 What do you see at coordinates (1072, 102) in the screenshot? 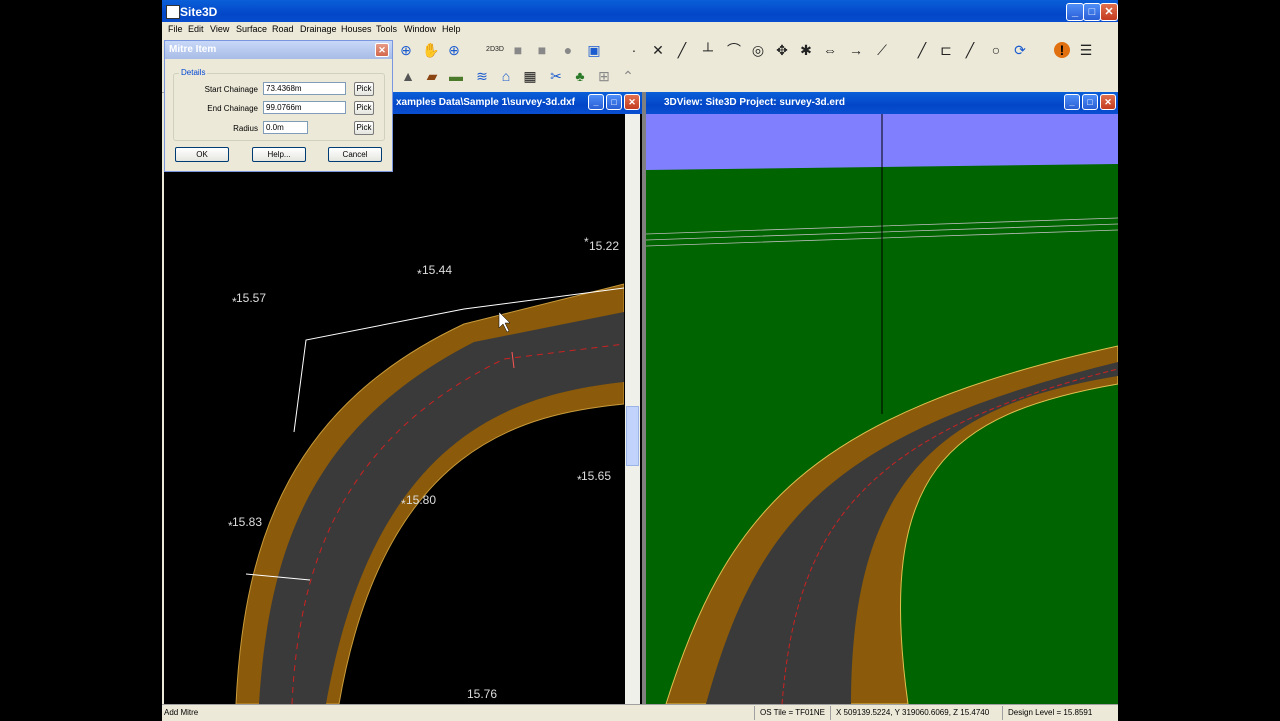
I see `3d-minimize-button: _` at bounding box center [1072, 102].